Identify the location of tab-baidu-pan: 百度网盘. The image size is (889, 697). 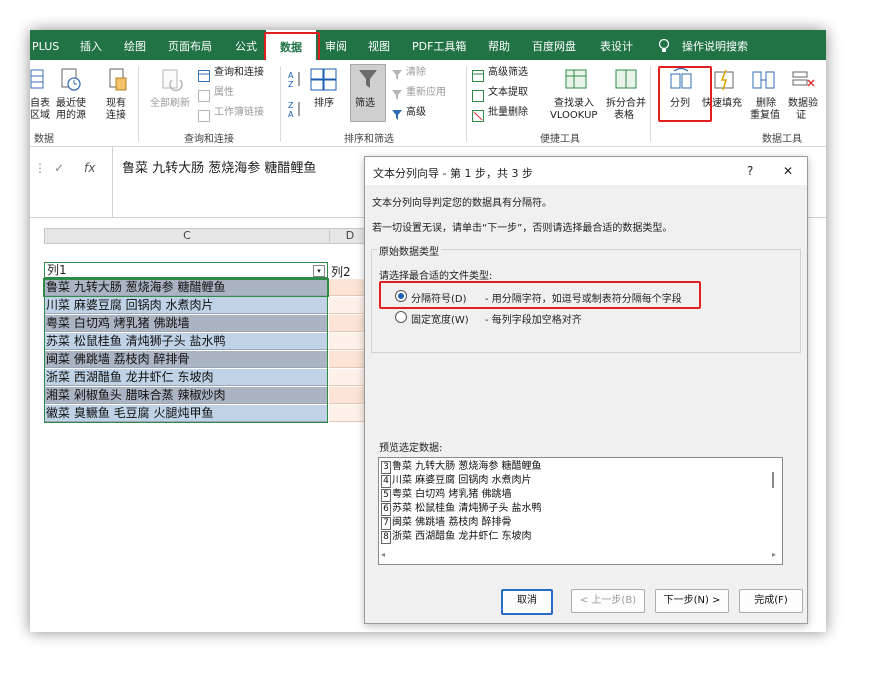
(554, 45).